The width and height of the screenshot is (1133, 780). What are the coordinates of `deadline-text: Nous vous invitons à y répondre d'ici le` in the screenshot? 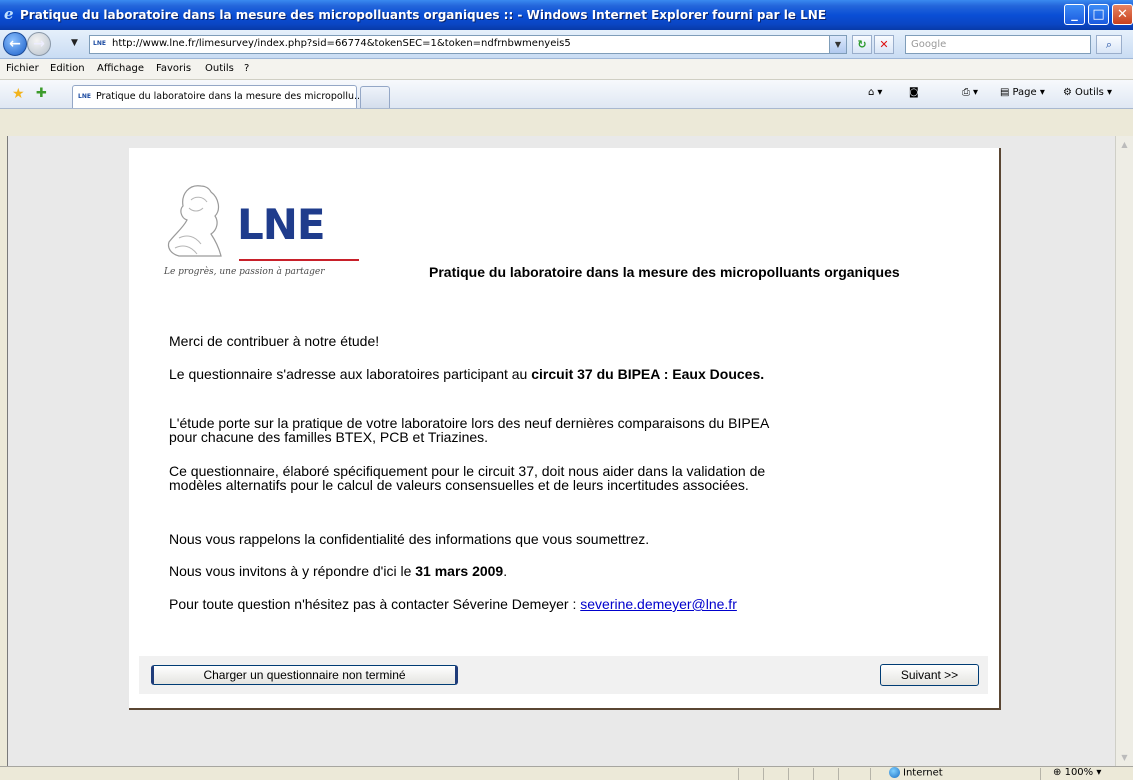 It's located at (292, 571).